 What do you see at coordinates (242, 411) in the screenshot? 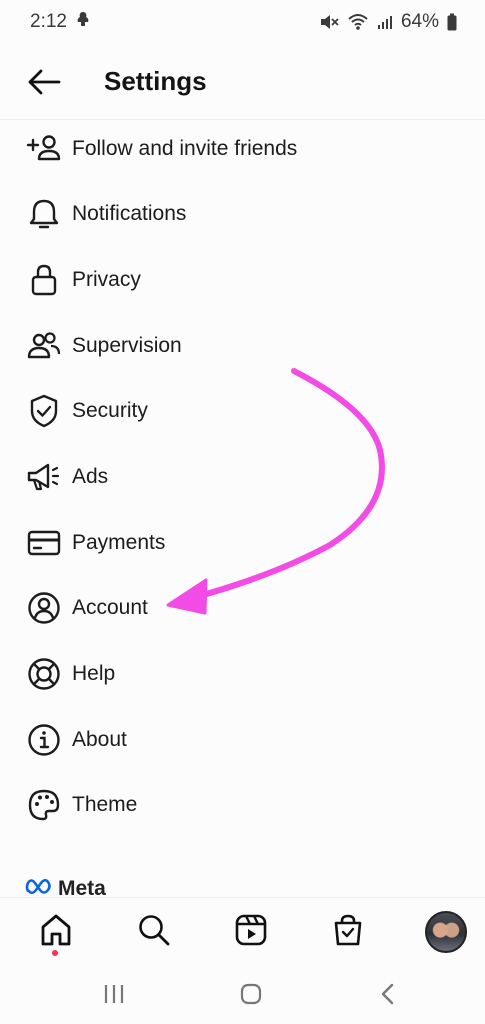
I see `menu-item-security: Security` at bounding box center [242, 411].